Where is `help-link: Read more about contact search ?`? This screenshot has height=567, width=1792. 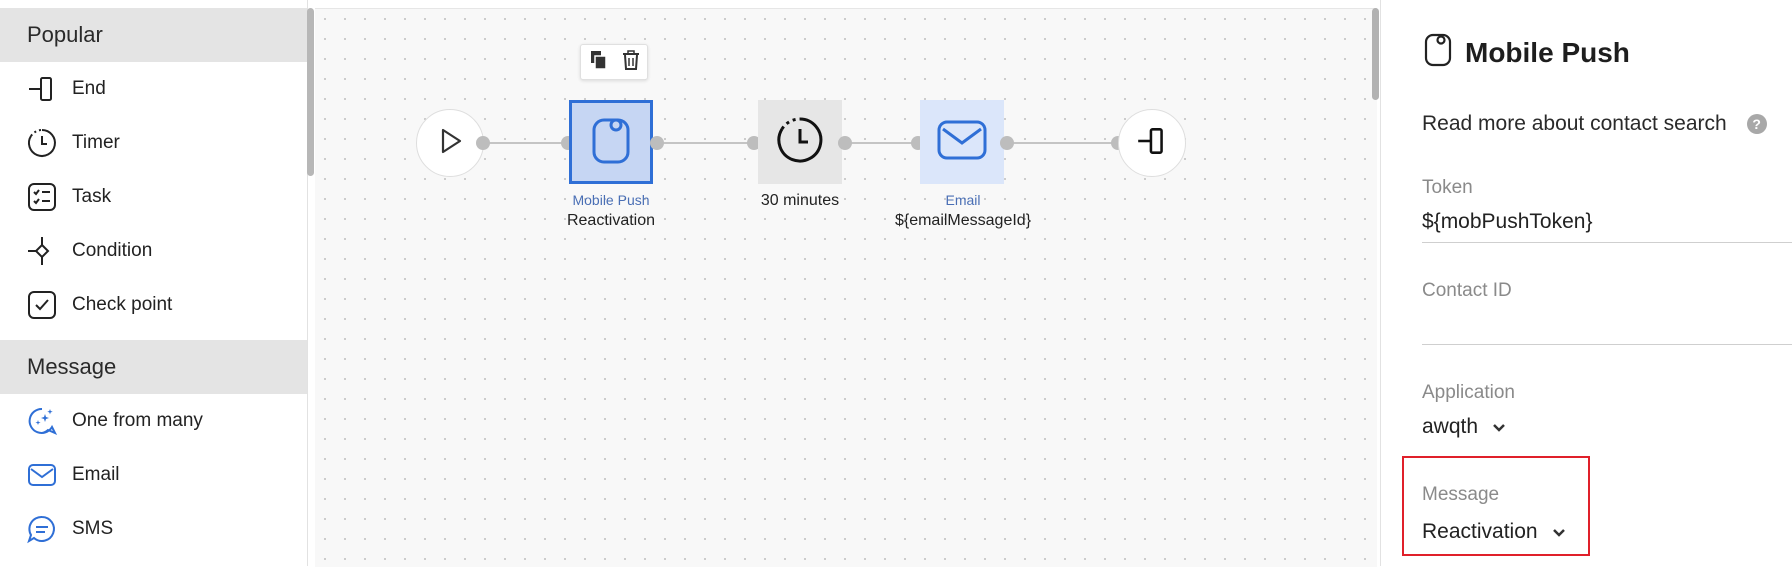 help-link: Read more about contact search ? is located at coordinates (1594, 124).